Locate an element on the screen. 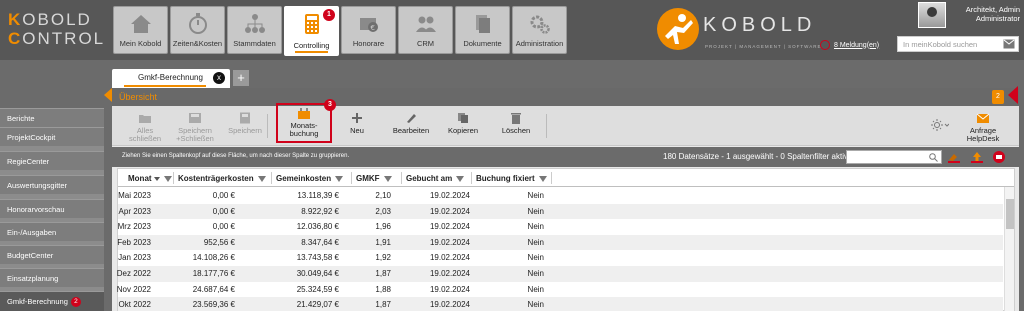 The height and width of the screenshot is (311, 1024). clear-filter-icon is located at coordinates (954, 157).